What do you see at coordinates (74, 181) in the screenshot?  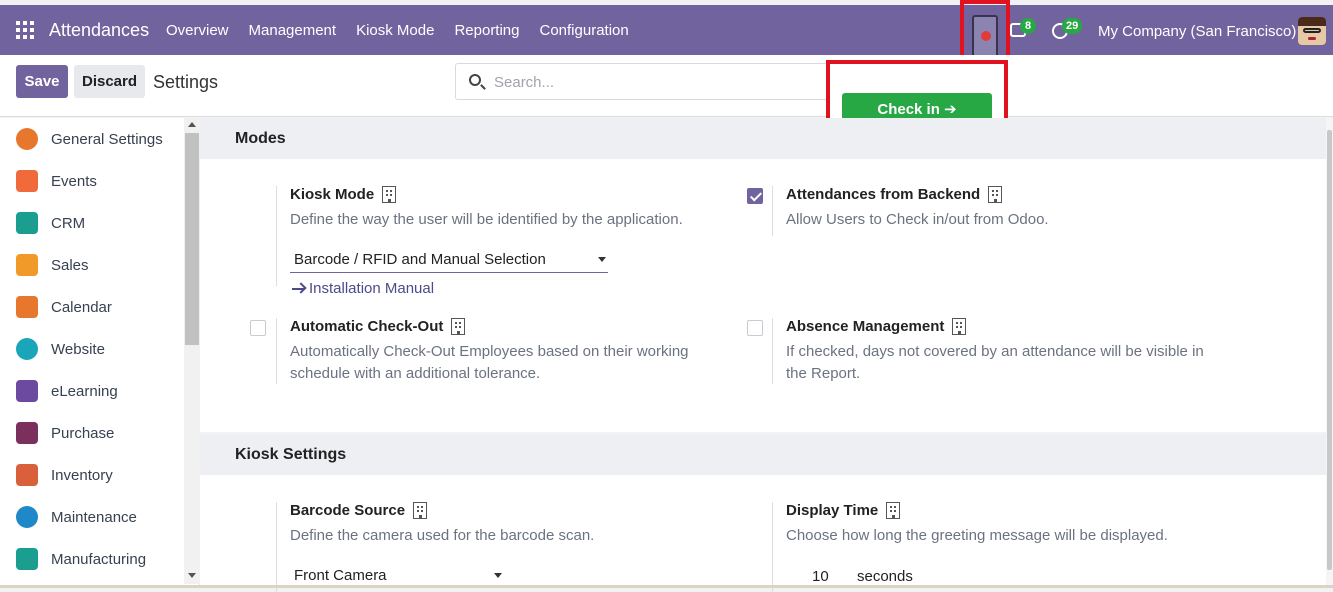 I see `sidebar-item-label: Events` at bounding box center [74, 181].